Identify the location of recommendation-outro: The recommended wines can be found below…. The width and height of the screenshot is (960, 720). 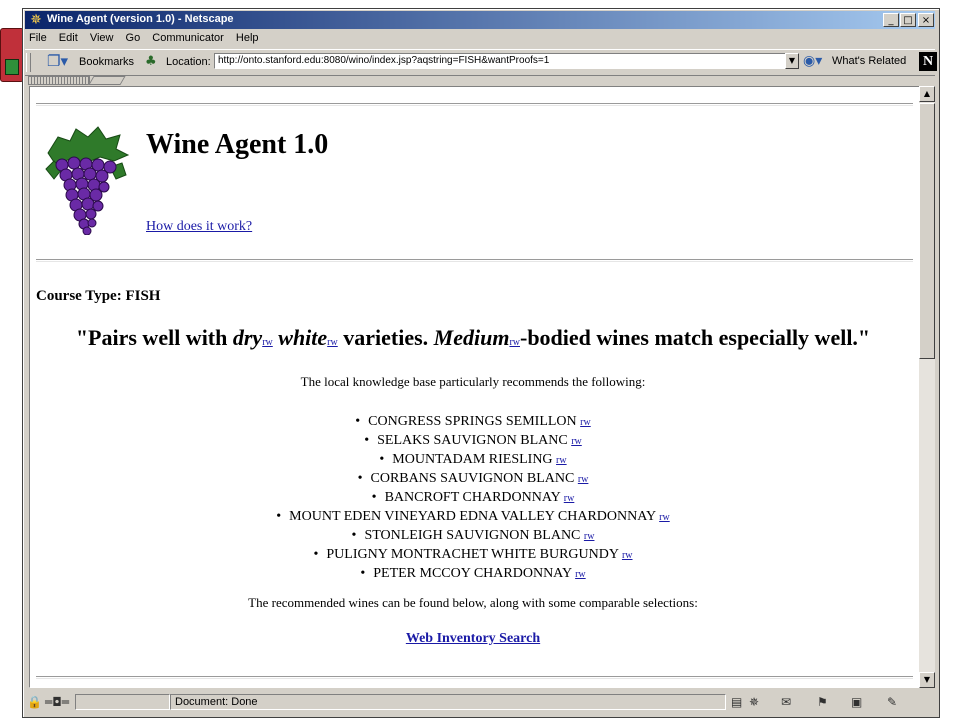
(473, 602).